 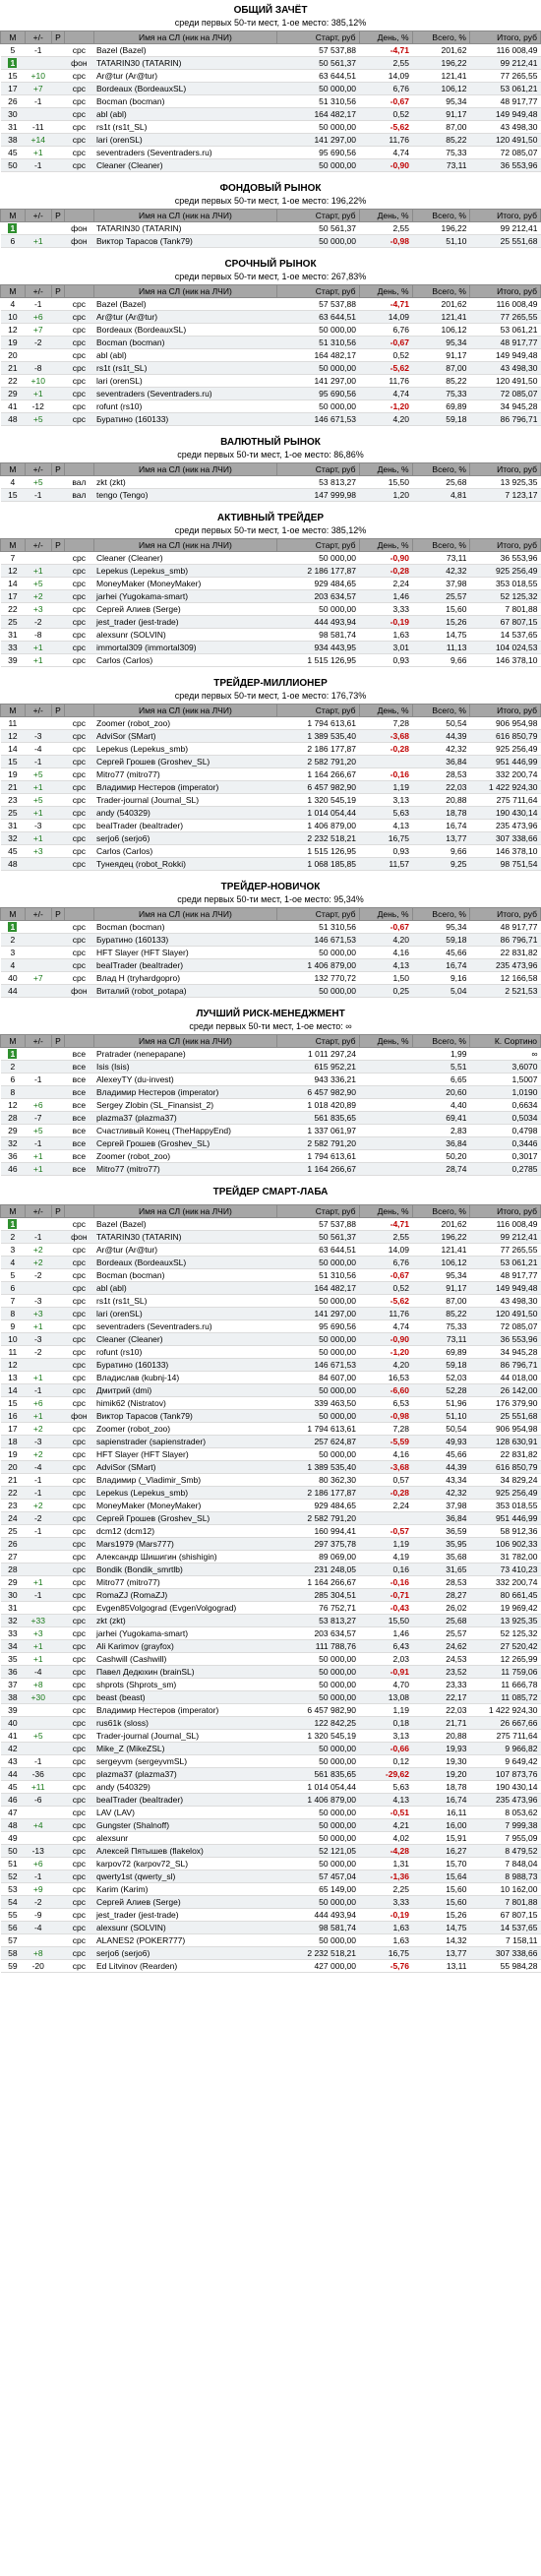 What do you see at coordinates (185, 1761) in the screenshot?
I see `cell-name: sergeyvm (sergeyvmSL)` at bounding box center [185, 1761].